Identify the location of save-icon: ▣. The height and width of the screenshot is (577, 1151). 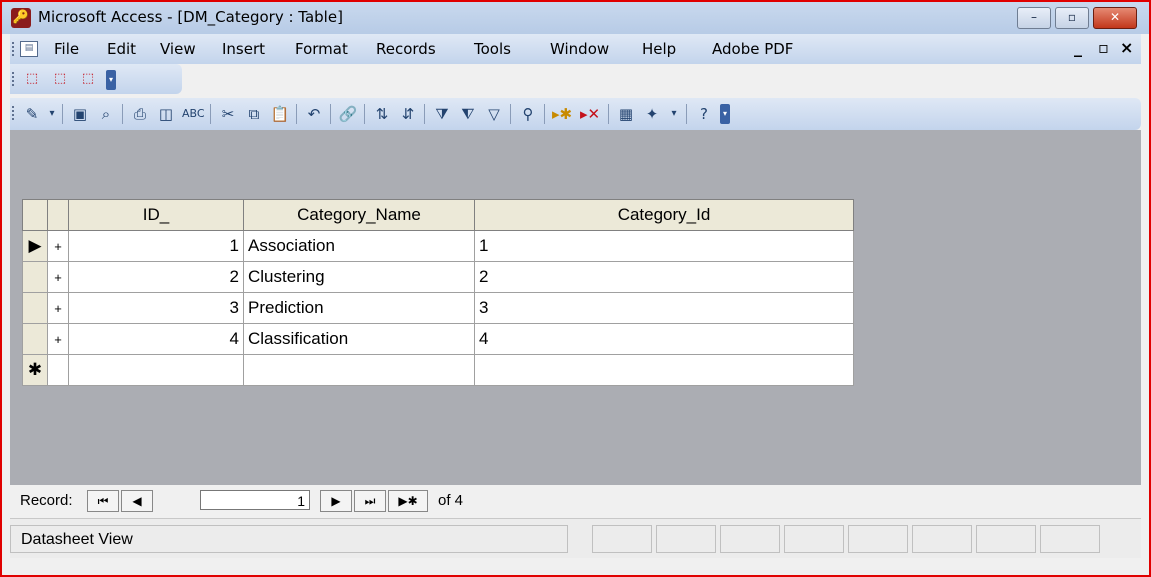
(80, 114).